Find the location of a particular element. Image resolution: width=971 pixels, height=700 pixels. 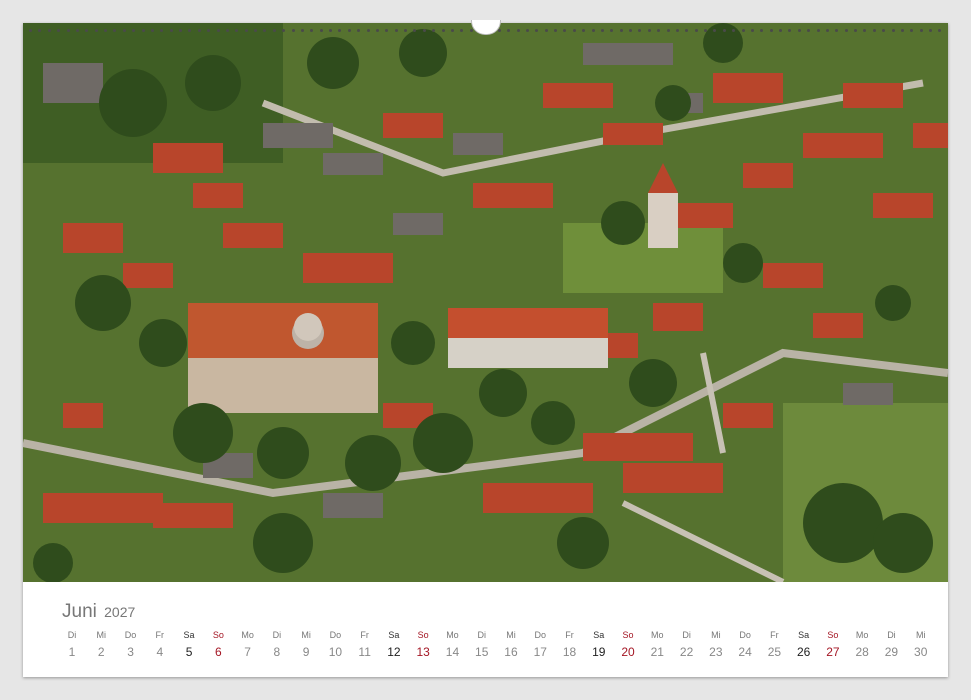

day-number: 10 is located at coordinates (335, 652).